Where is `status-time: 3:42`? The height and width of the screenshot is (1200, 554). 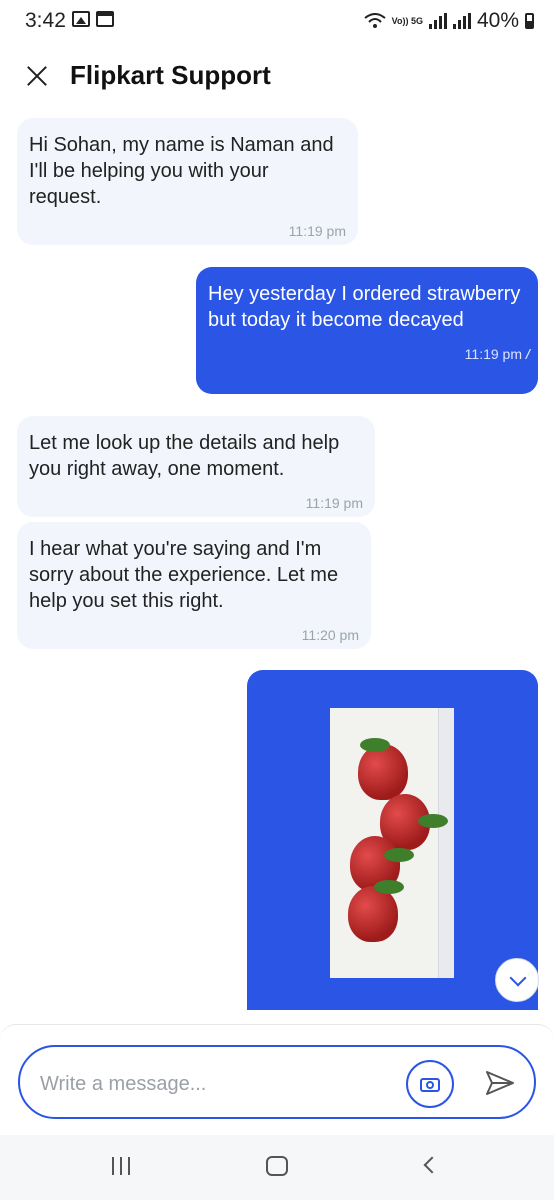 status-time: 3:42 is located at coordinates (45, 20).